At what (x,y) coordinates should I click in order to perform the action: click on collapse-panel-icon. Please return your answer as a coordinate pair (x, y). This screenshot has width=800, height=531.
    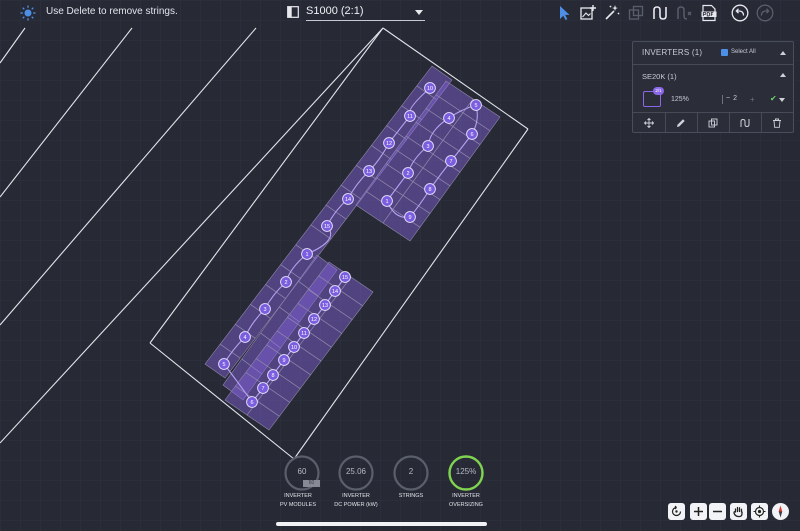
    Looking at the image, I should click on (783, 53).